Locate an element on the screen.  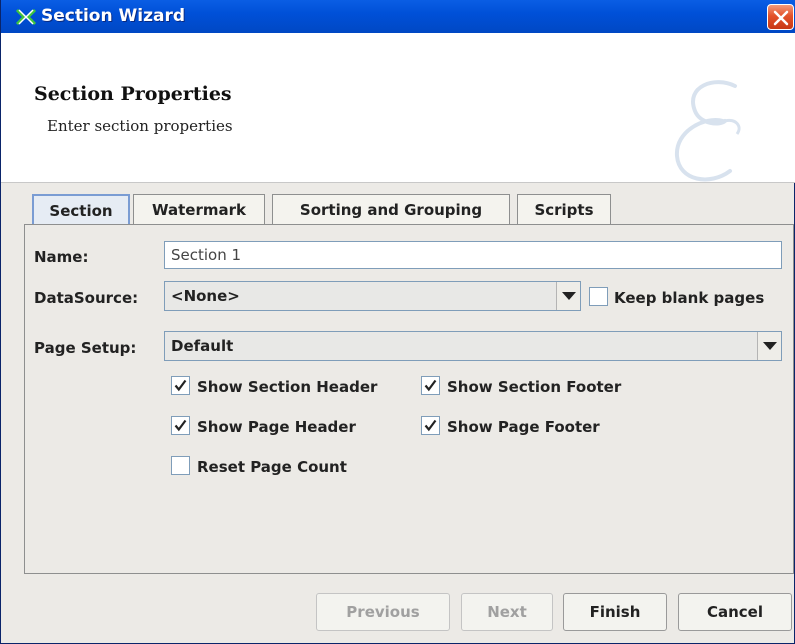
wizard-app-icon is located at coordinates (26, 17).